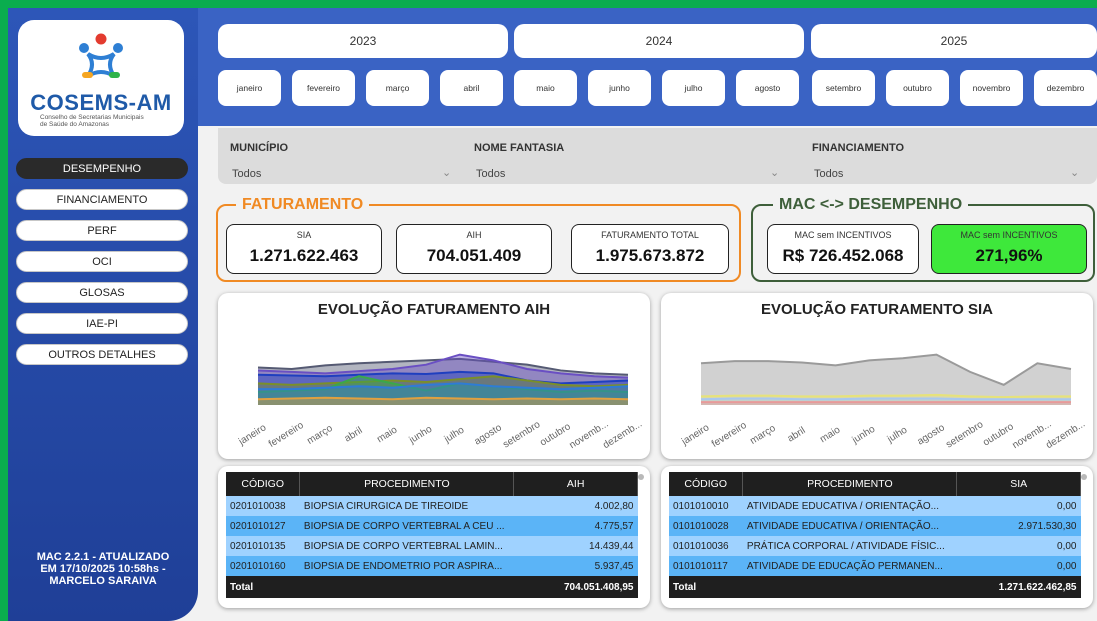  Describe the element at coordinates (575, 506) in the screenshot. I see `cell-value: 4.002,80` at that location.